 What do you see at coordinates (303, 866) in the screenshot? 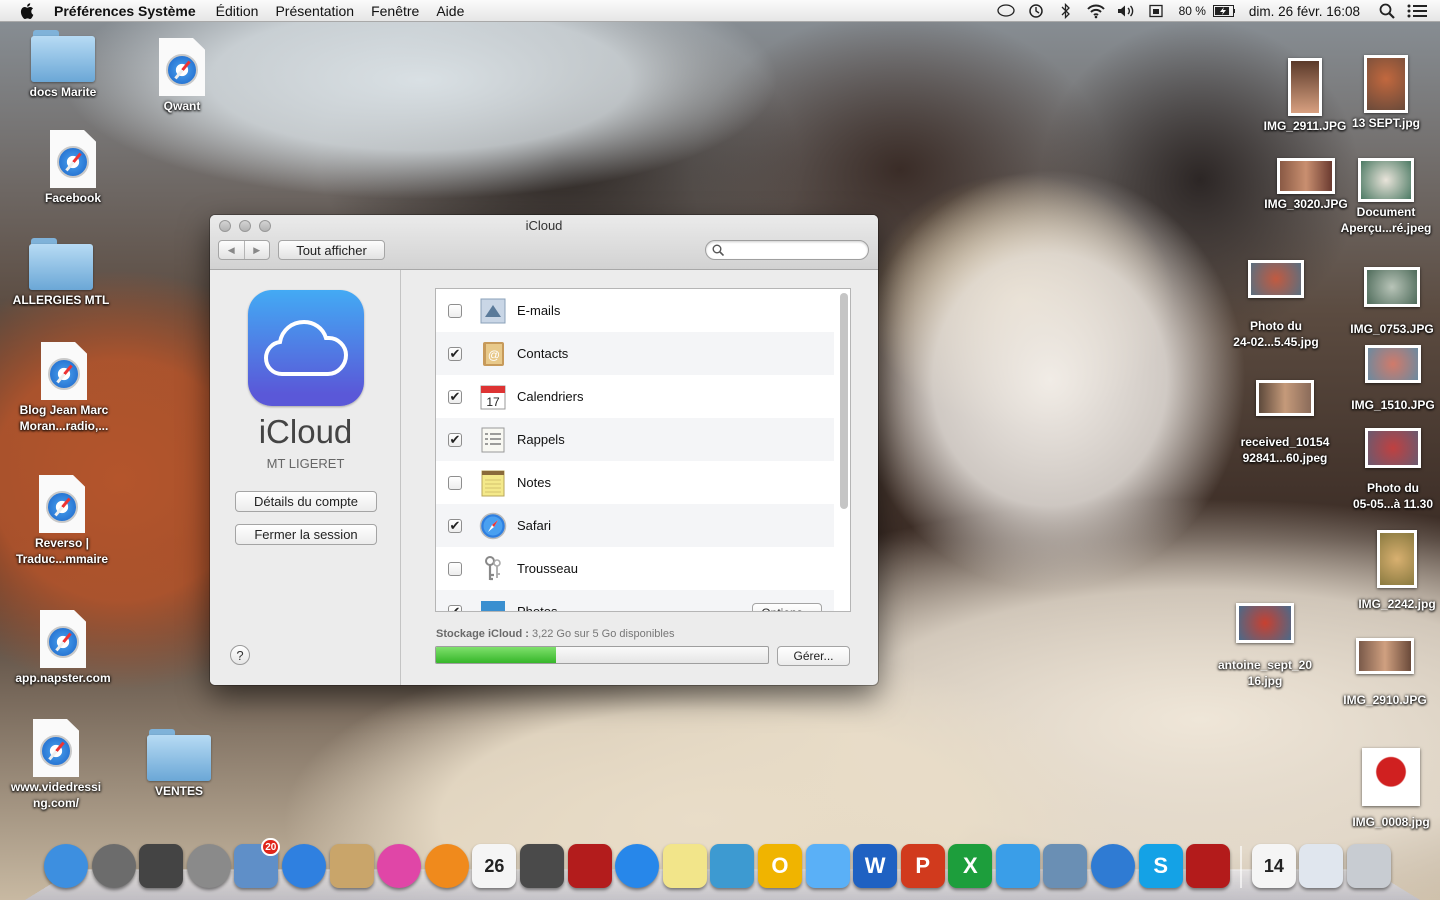
I see `dock-safari-icon` at bounding box center [303, 866].